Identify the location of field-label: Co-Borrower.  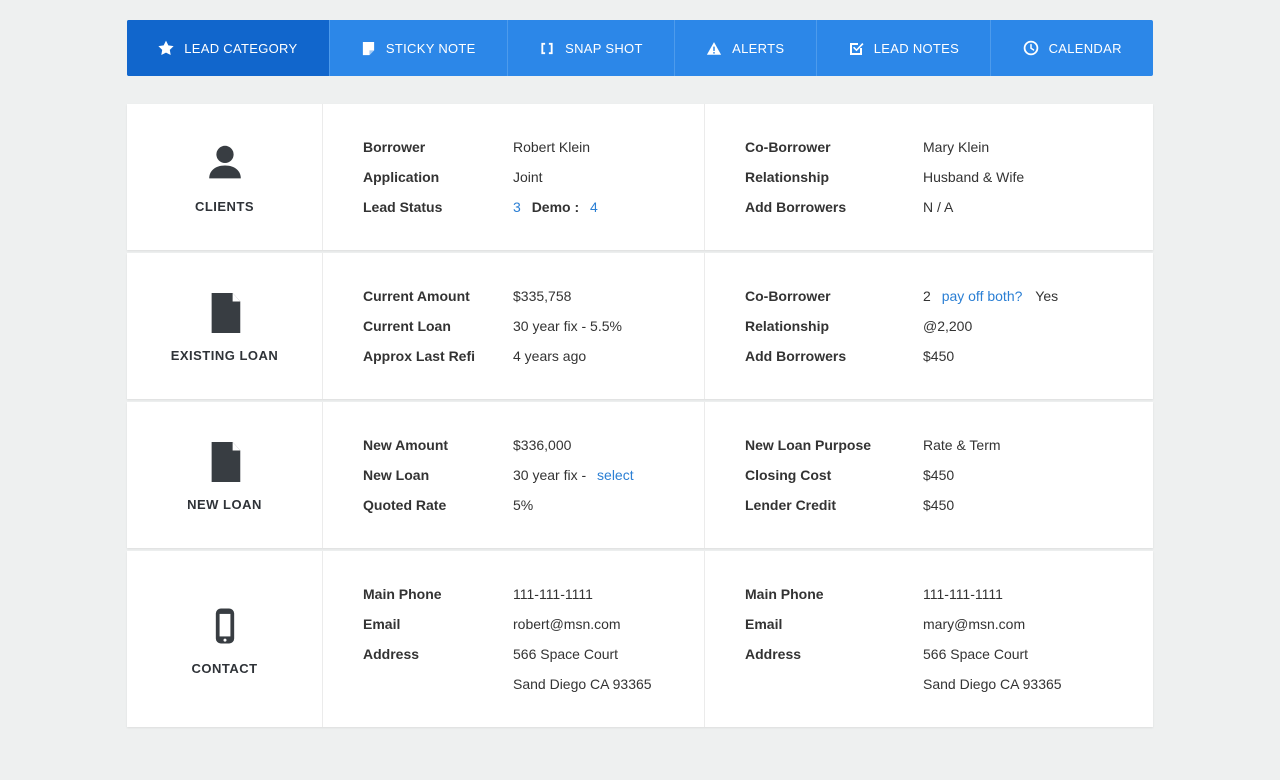
(788, 147).